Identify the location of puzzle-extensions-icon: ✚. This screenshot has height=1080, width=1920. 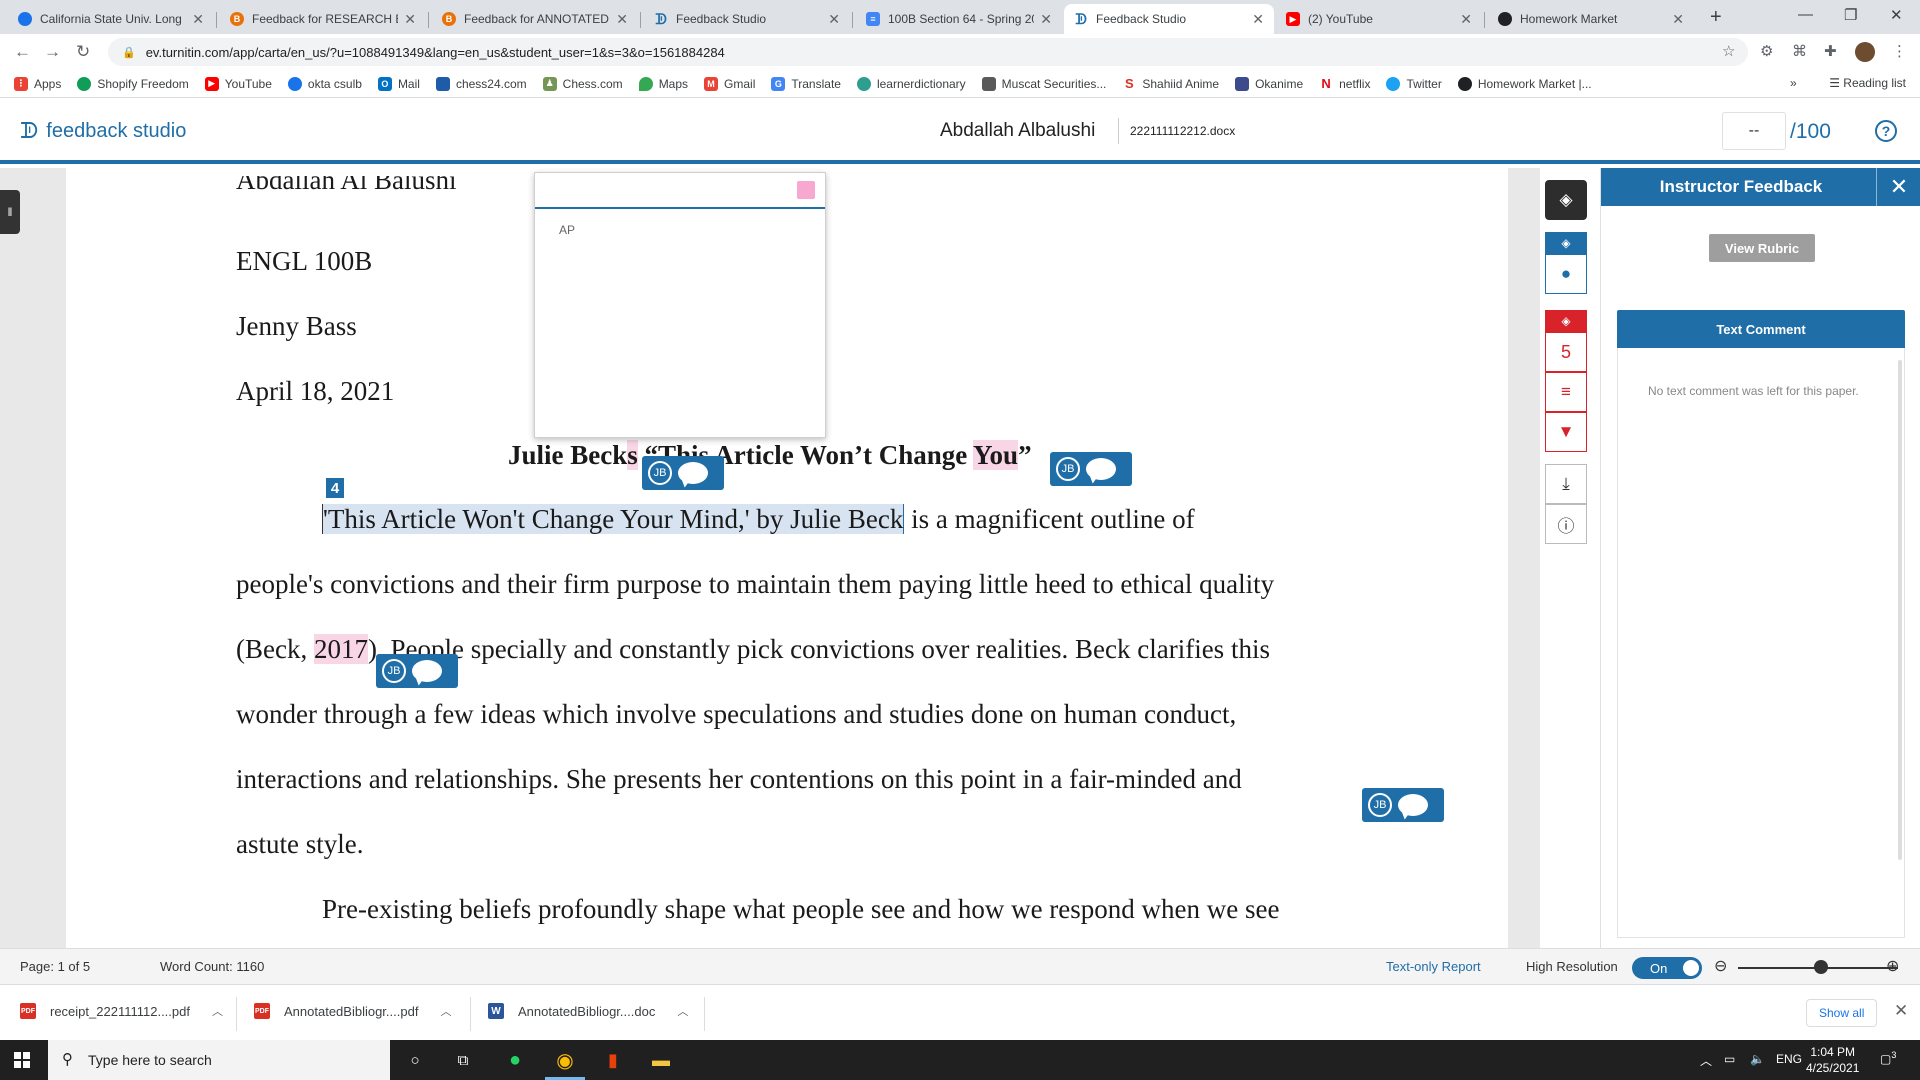
(1830, 51).